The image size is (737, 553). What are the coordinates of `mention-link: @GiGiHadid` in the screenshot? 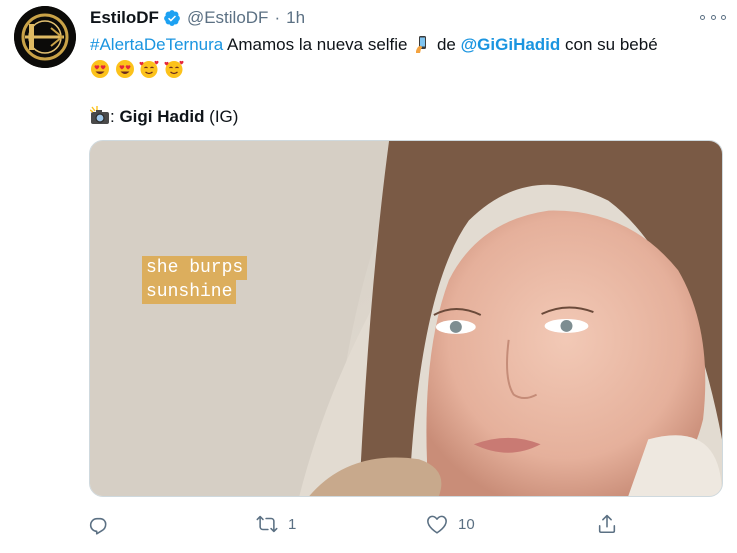 It's located at (511, 44).